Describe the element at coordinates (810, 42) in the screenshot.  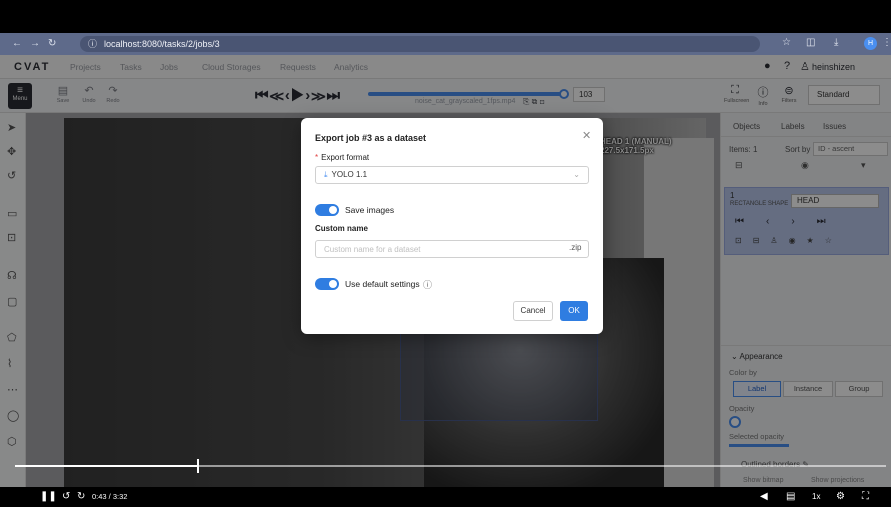
I see `extensions-icon: ◫` at that location.